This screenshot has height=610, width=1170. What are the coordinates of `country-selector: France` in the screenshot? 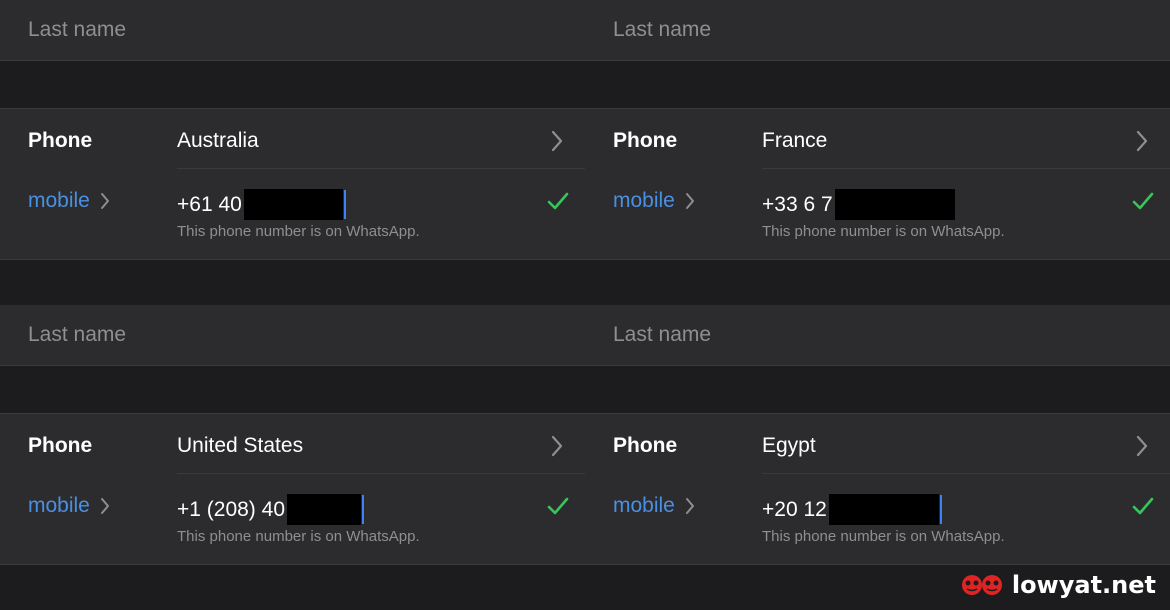 It's located at (794, 141).